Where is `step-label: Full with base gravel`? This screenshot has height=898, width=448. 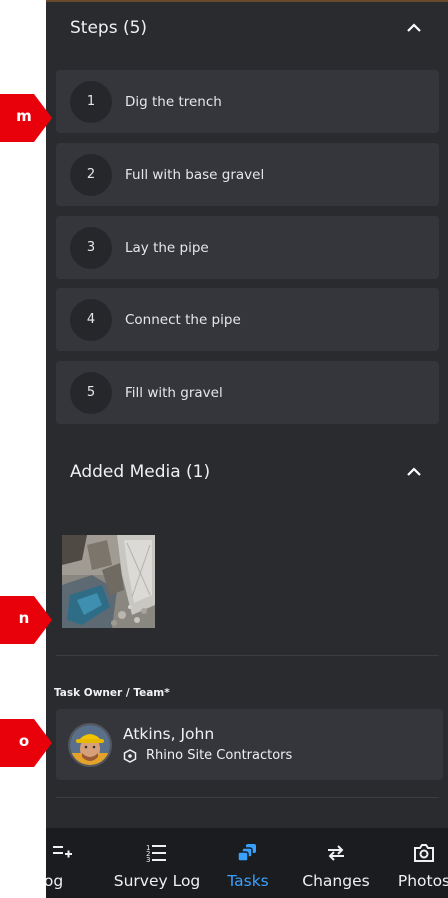
step-label: Full with base gravel is located at coordinates (195, 174).